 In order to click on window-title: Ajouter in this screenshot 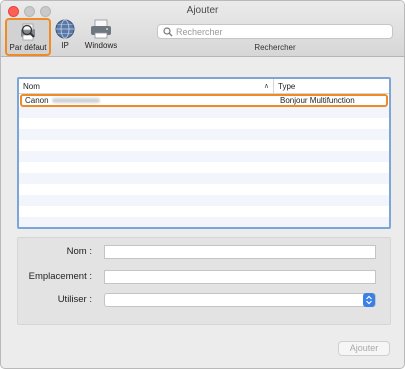, I will do `click(202, 10)`.